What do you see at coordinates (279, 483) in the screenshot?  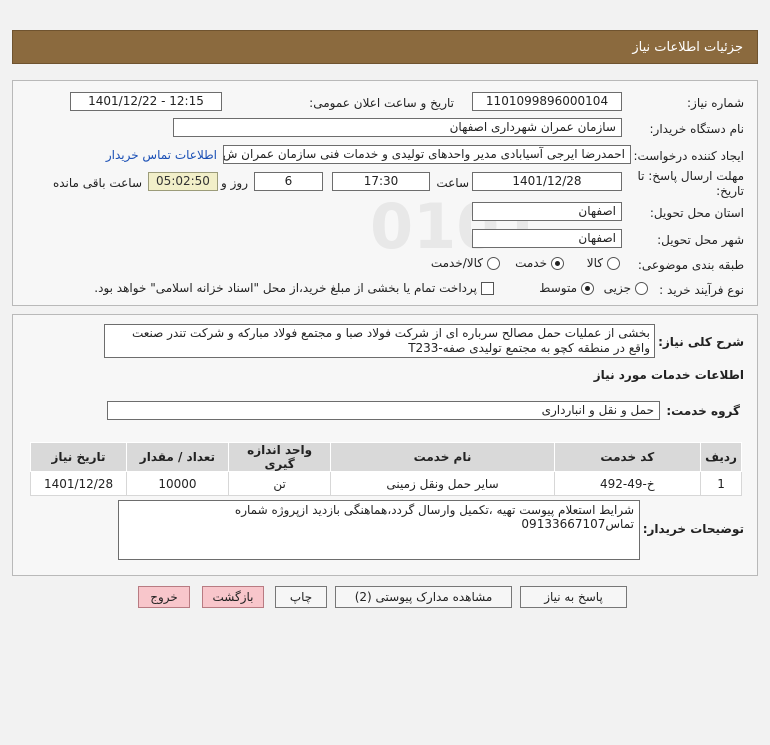 I see `cell-unit: تن` at bounding box center [279, 483].